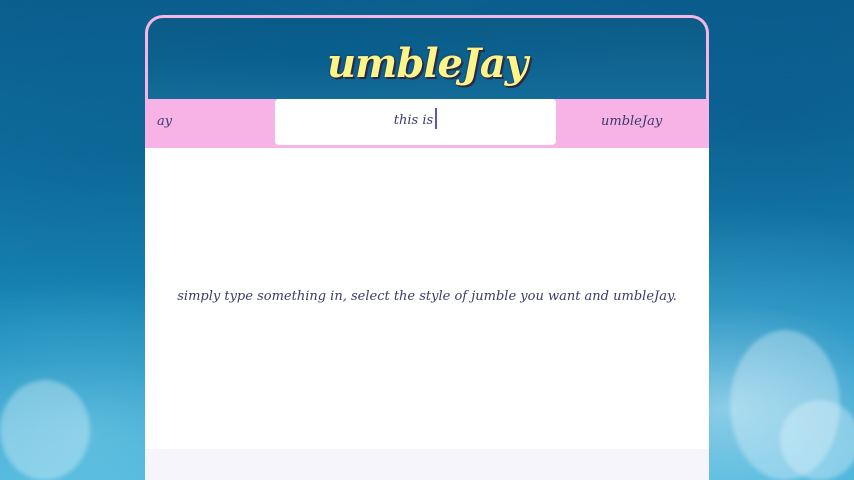 Image resolution: width=854 pixels, height=480 pixels. I want to click on app-logo: umbleJay, so click(427, 63).